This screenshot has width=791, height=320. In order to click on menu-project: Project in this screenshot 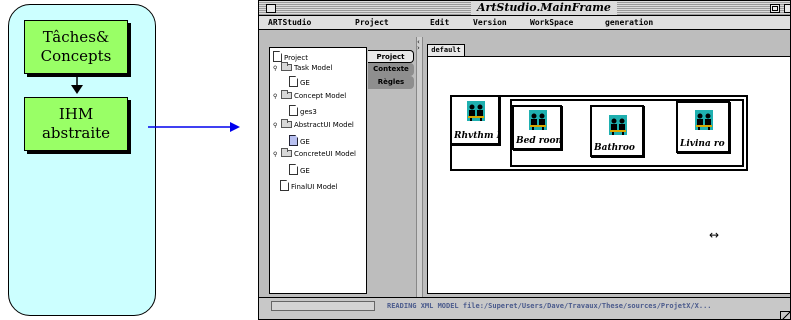, I will do `click(372, 23)`.